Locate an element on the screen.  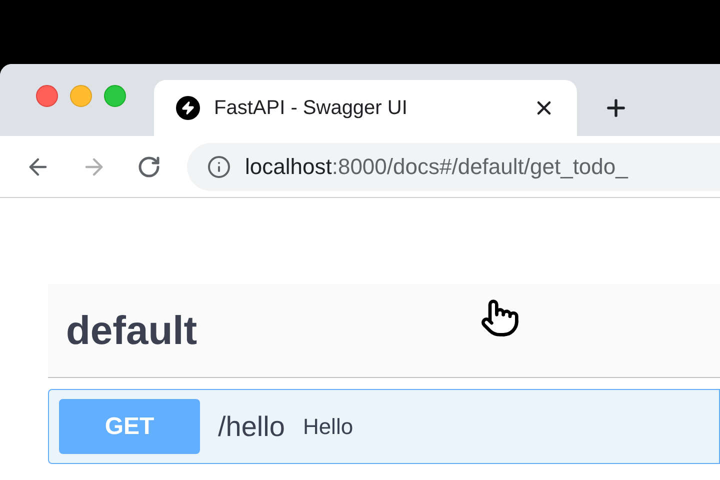
endpoint-summary: Hello is located at coordinates (328, 427).